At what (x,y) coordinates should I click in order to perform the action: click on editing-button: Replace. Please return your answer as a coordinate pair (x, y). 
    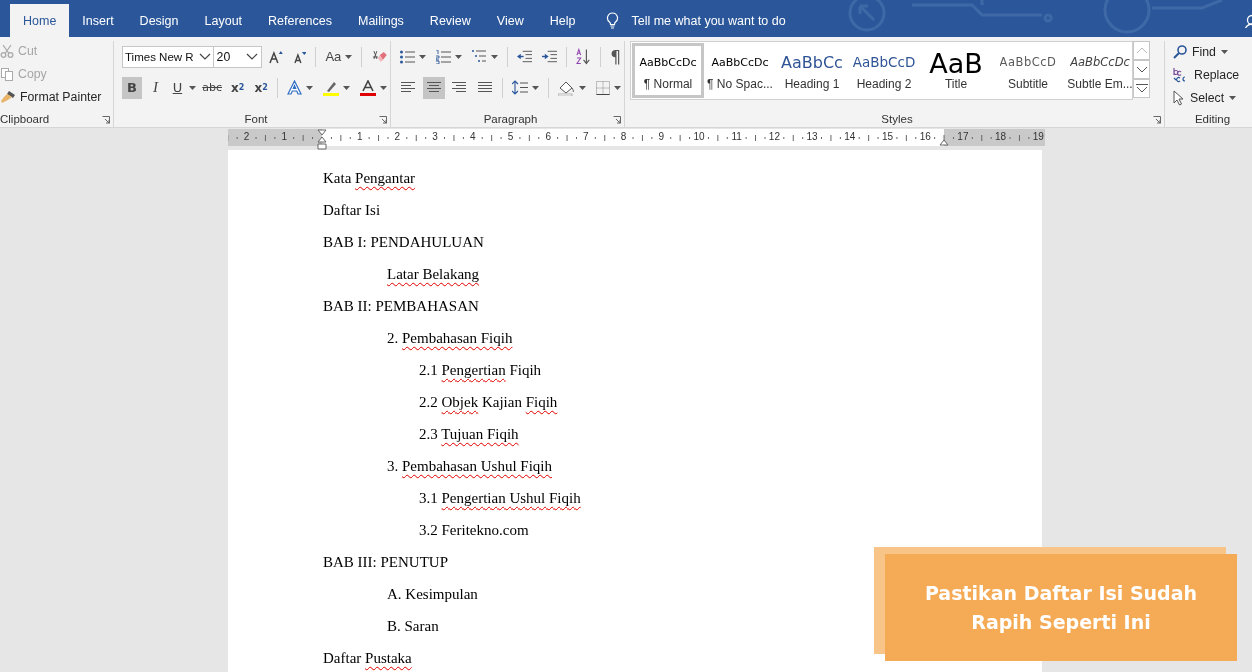
    Looking at the image, I should click on (1212, 75).